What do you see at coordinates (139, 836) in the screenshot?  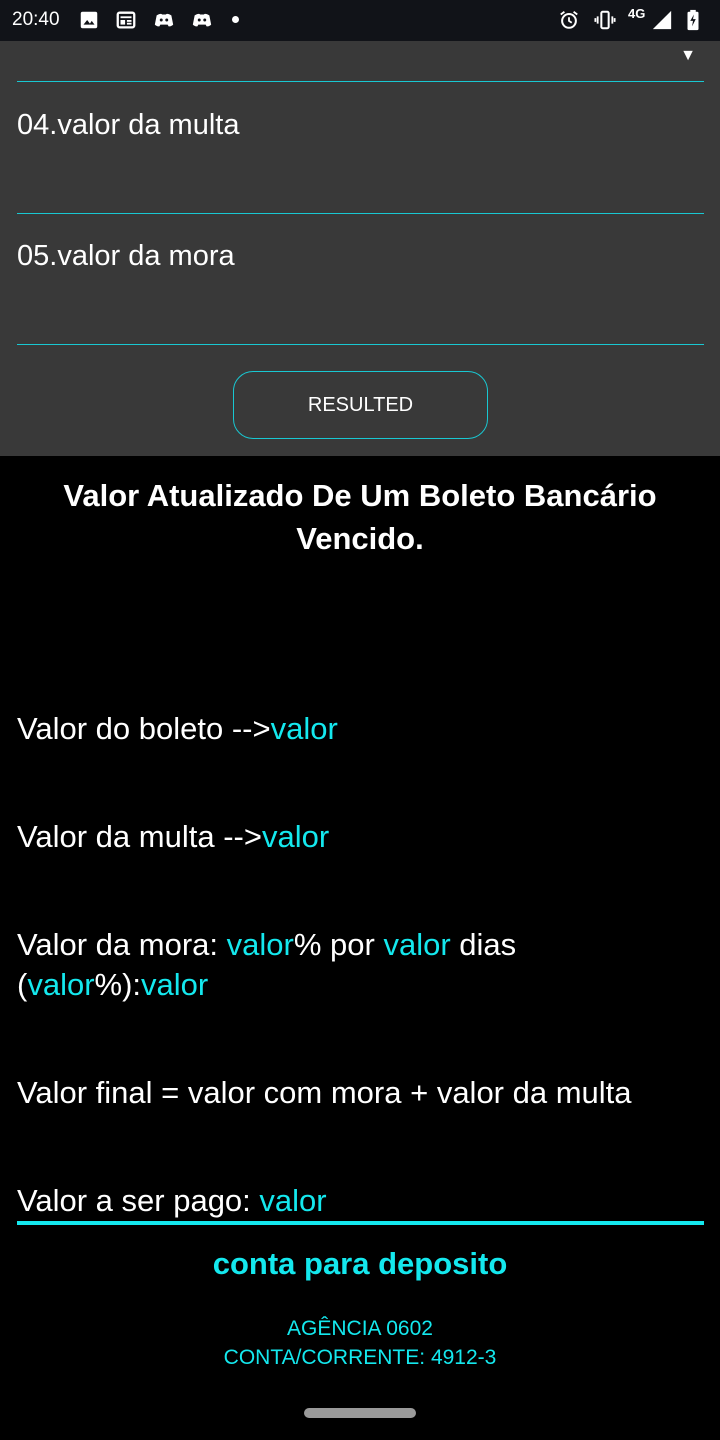 I see `multa-label: Valor da multa -->` at bounding box center [139, 836].